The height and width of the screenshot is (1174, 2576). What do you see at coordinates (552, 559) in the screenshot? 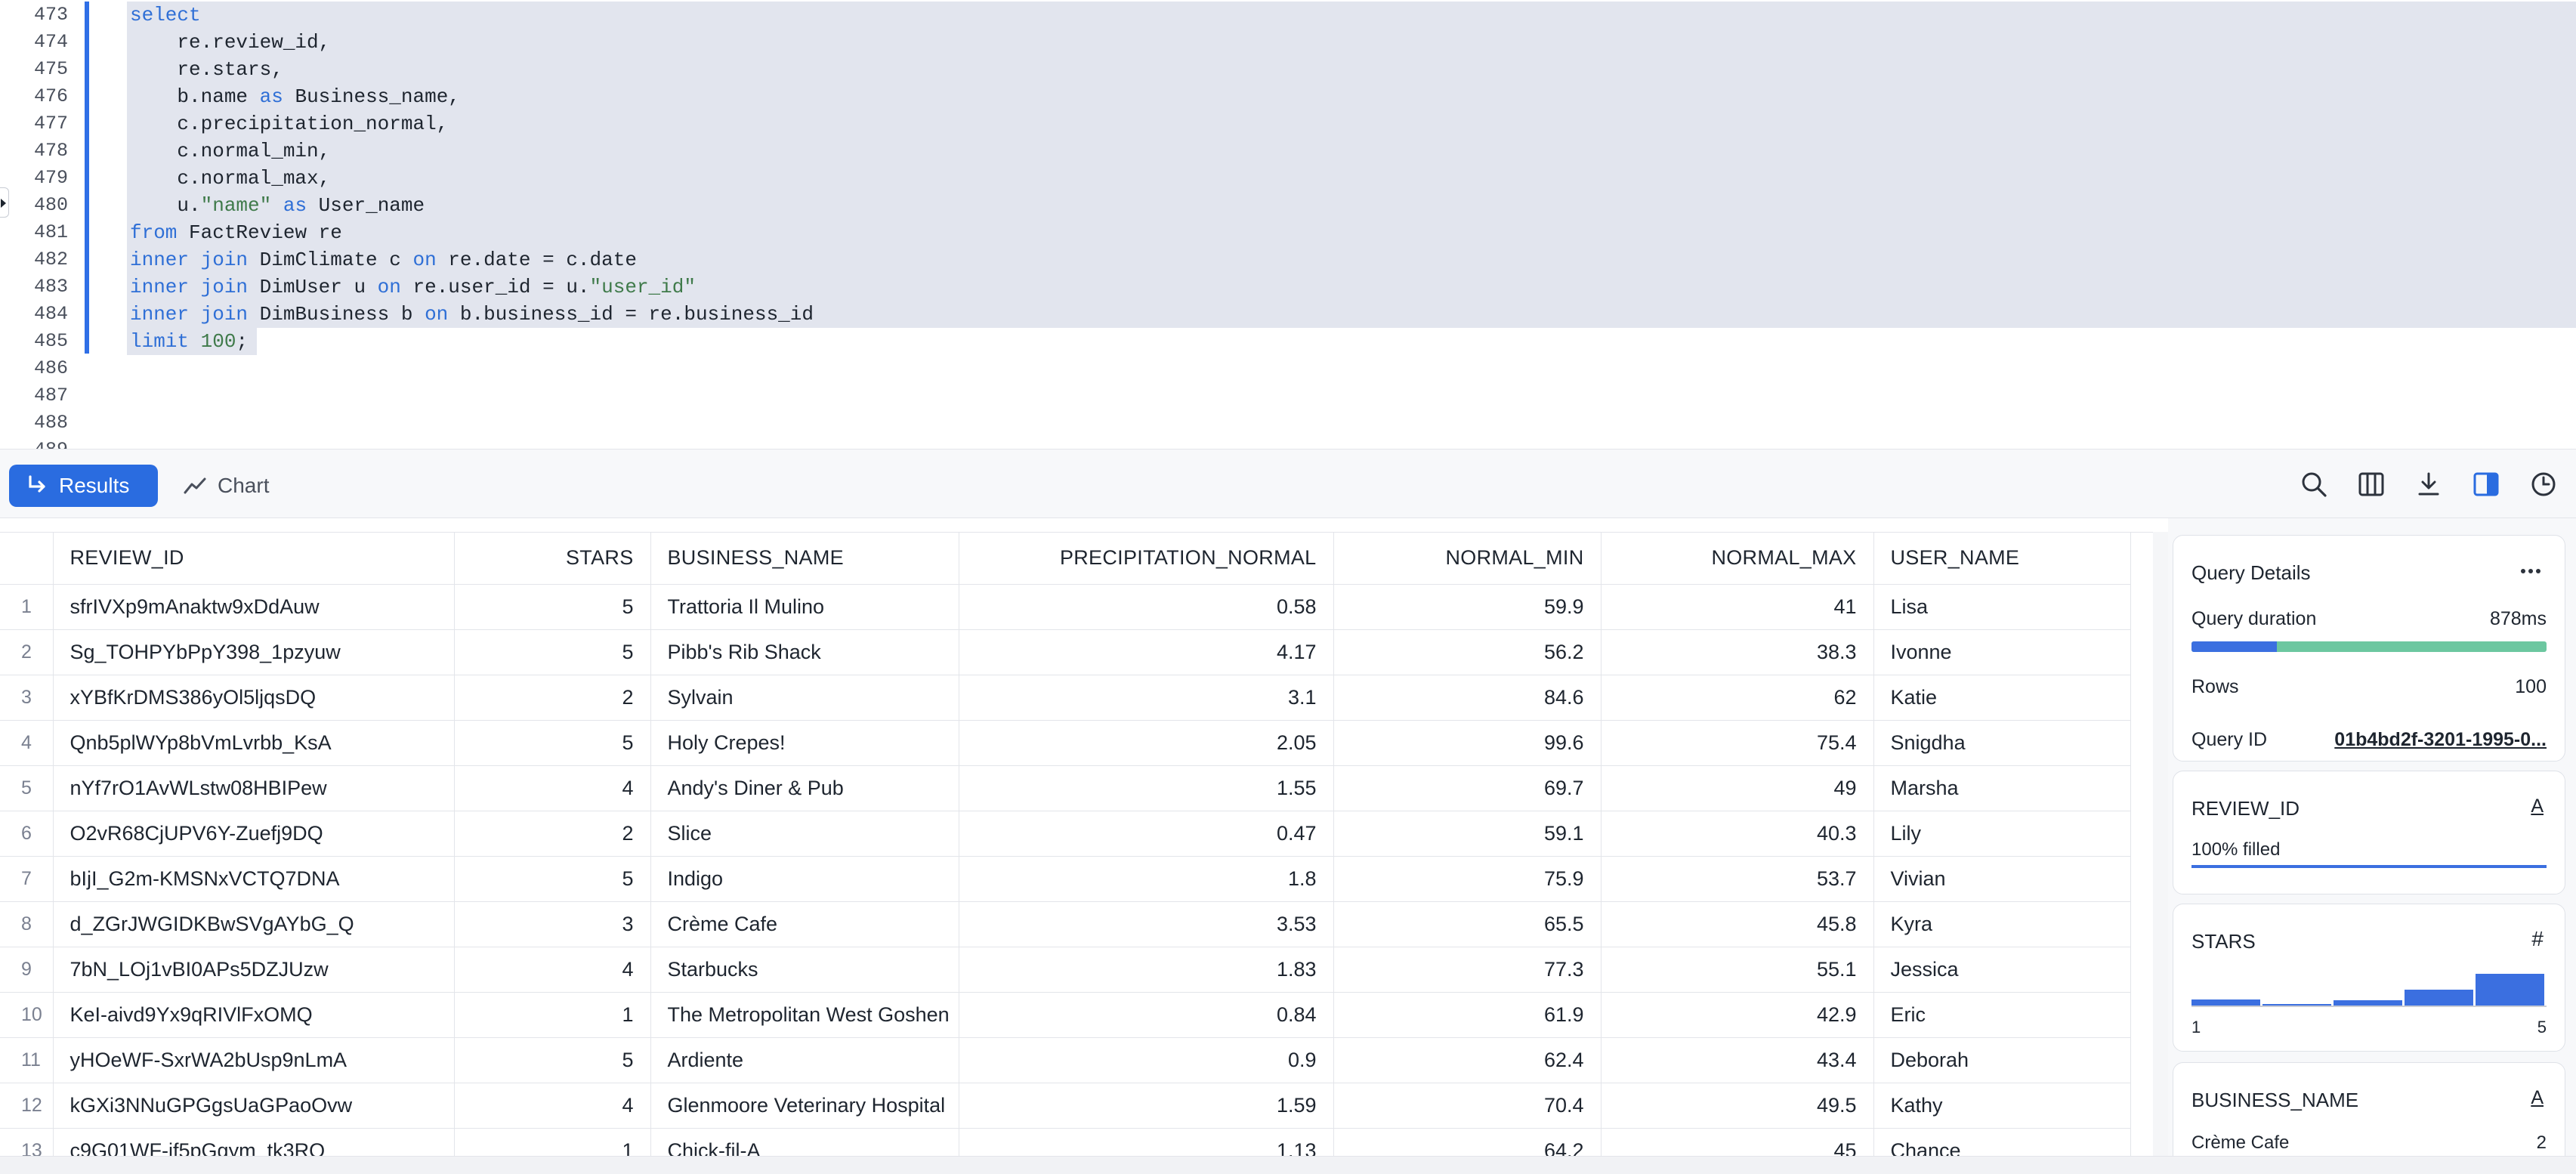
I see `column-header-stars: STARS` at bounding box center [552, 559].